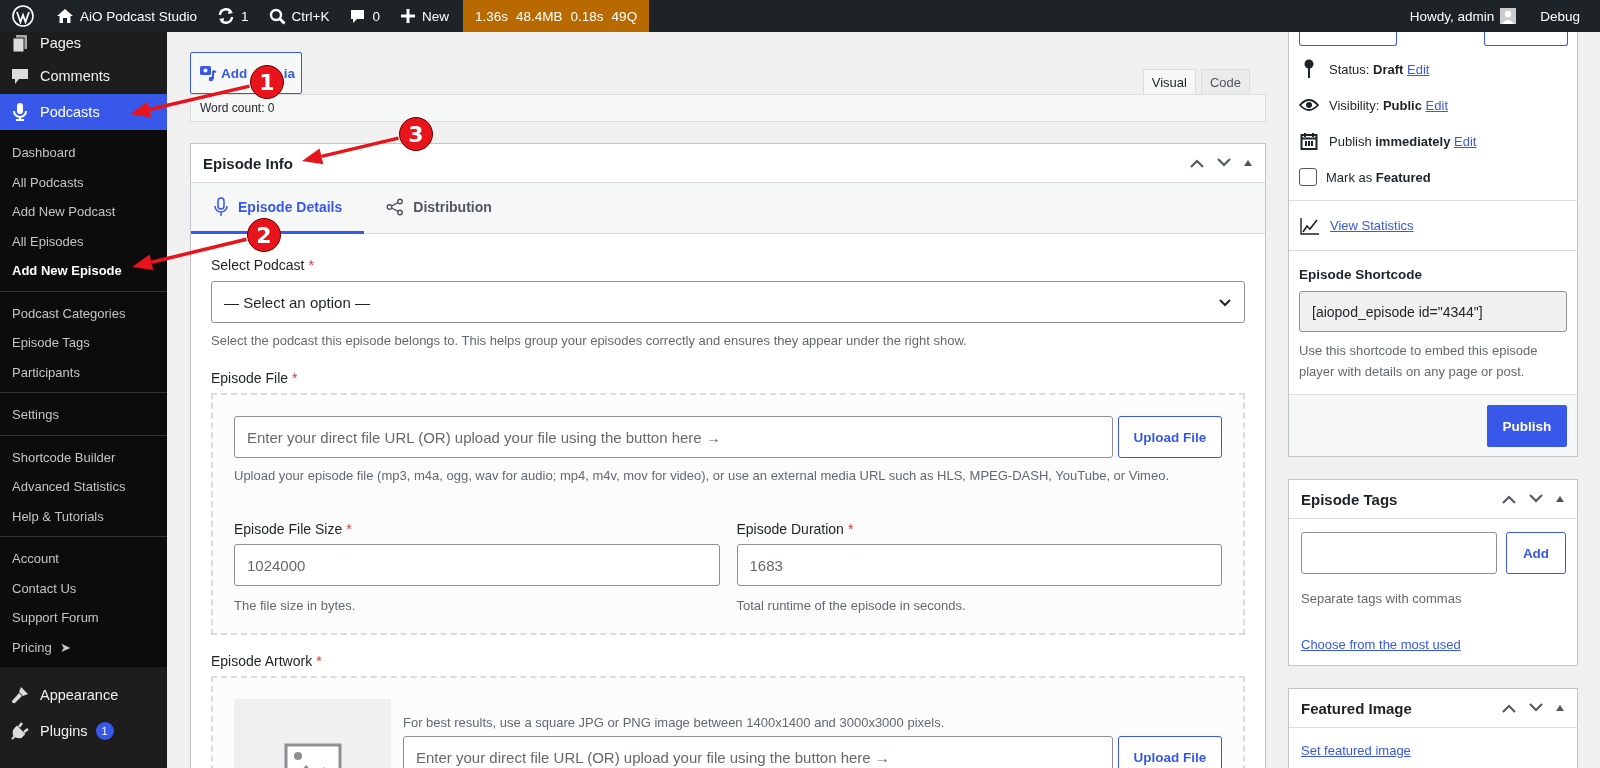 This screenshot has height=768, width=1600. Describe the element at coordinates (1563, 16) in the screenshot. I see `debug-link: Debug` at that location.